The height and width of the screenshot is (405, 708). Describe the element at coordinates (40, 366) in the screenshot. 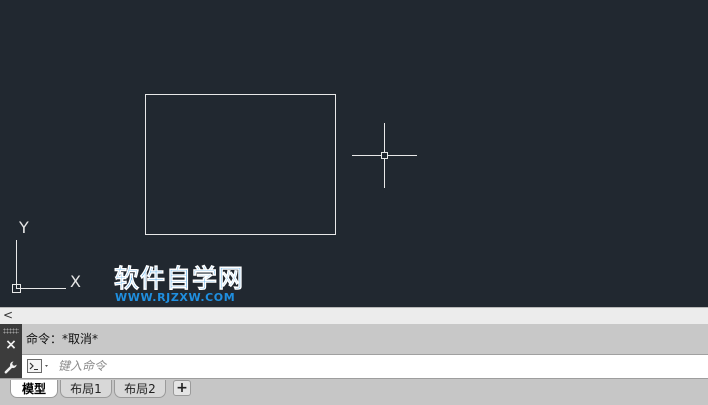

I see `command-prompt-icon` at that location.